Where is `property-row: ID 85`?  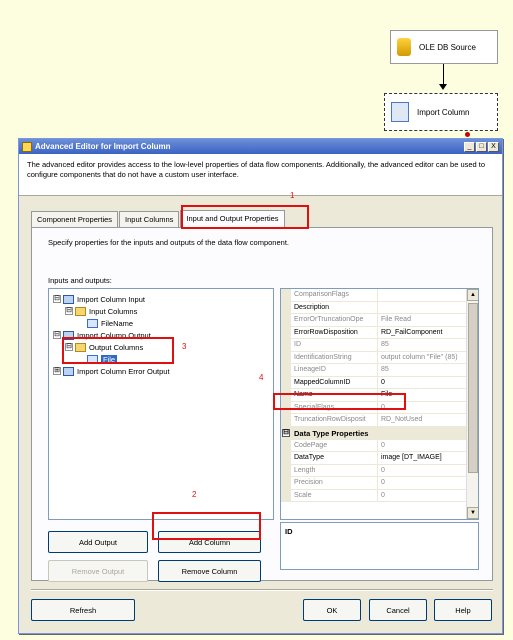 property-row: ID 85 is located at coordinates (379, 345).